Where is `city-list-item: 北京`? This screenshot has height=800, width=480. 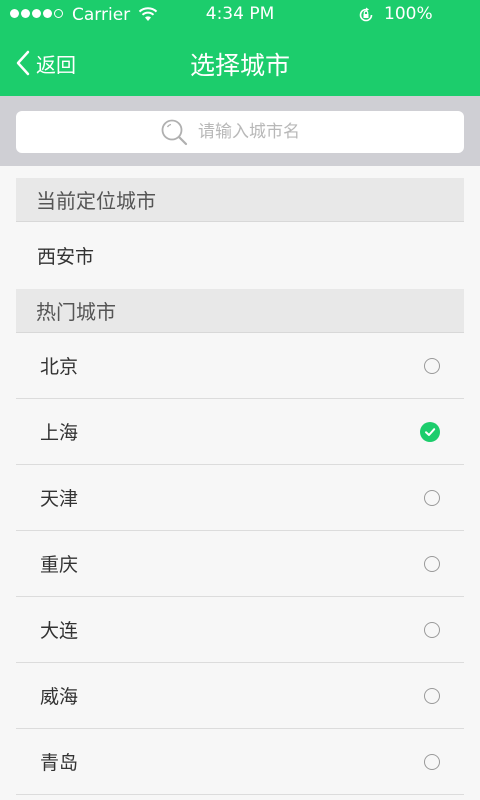
city-list-item: 北京 is located at coordinates (240, 366).